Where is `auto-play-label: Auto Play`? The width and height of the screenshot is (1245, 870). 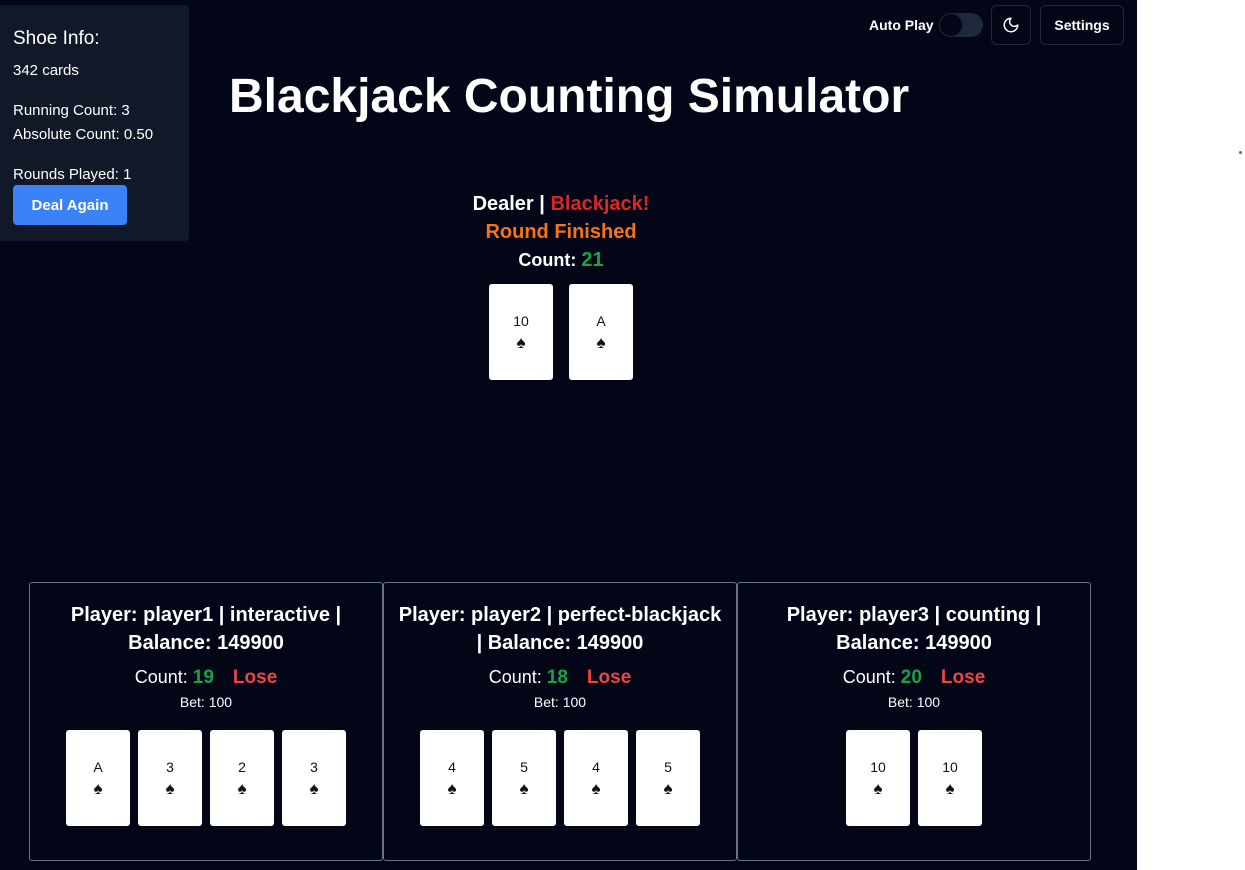
auto-play-label: Auto Play is located at coordinates (901, 25).